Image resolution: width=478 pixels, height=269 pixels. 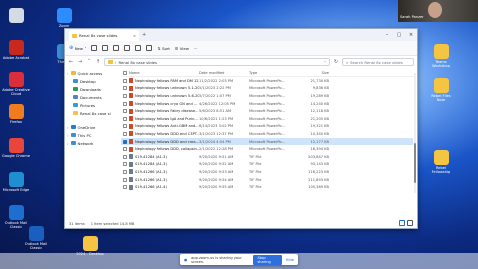 I want to click on address-bar: › Renal 8x case slides ˅, so click(x=217, y=62).